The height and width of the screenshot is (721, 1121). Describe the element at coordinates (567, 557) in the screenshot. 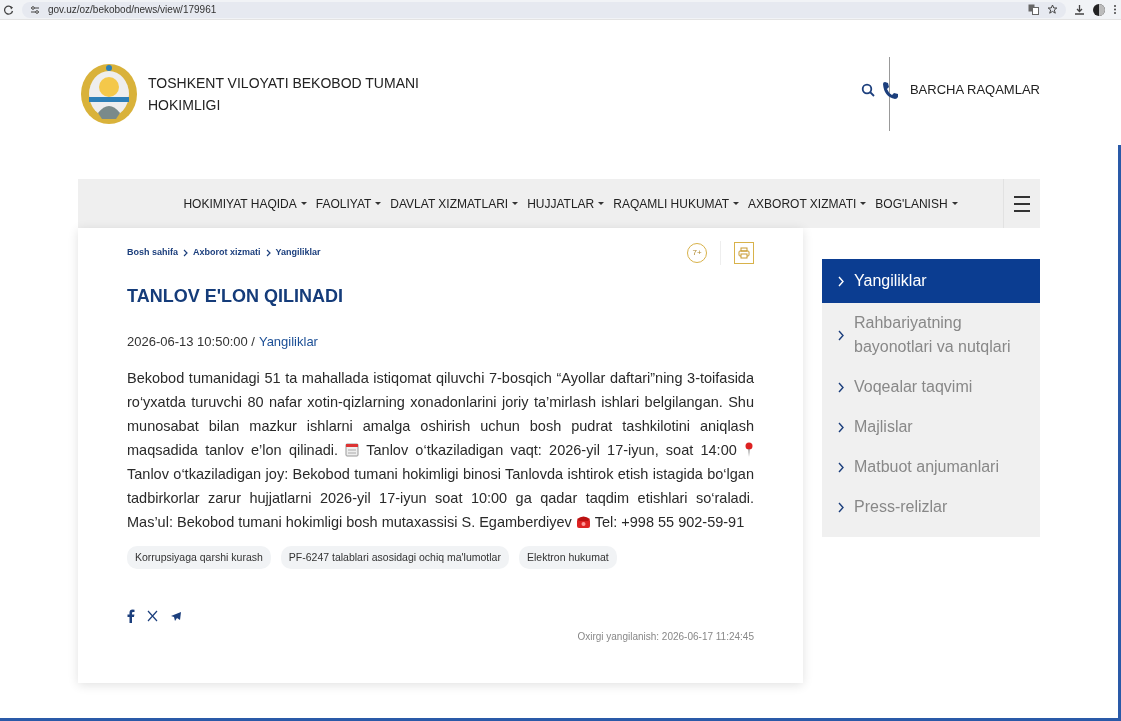

I see `tag-chip: Elektron hukumat` at that location.